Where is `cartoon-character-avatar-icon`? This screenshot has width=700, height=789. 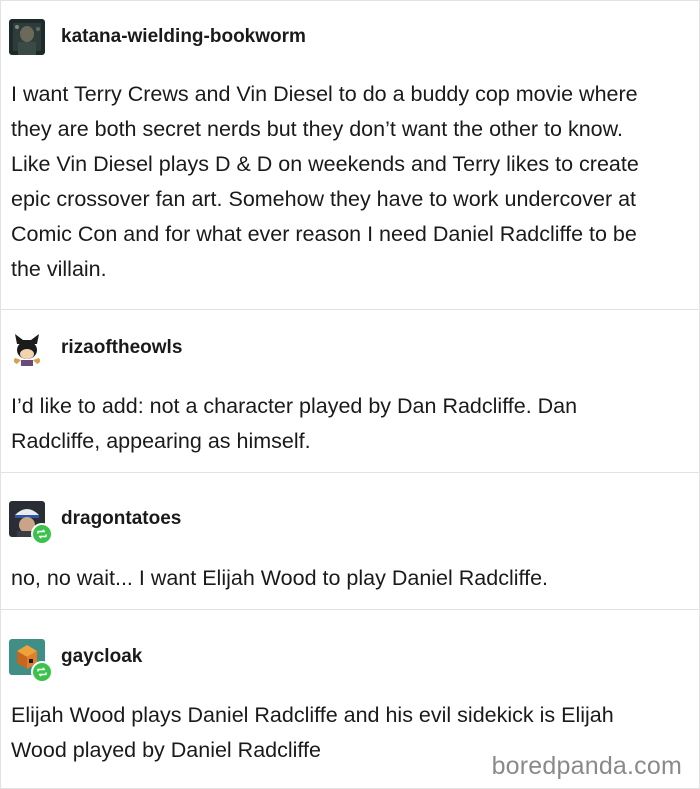
cartoon-character-avatar-icon is located at coordinates (27, 348).